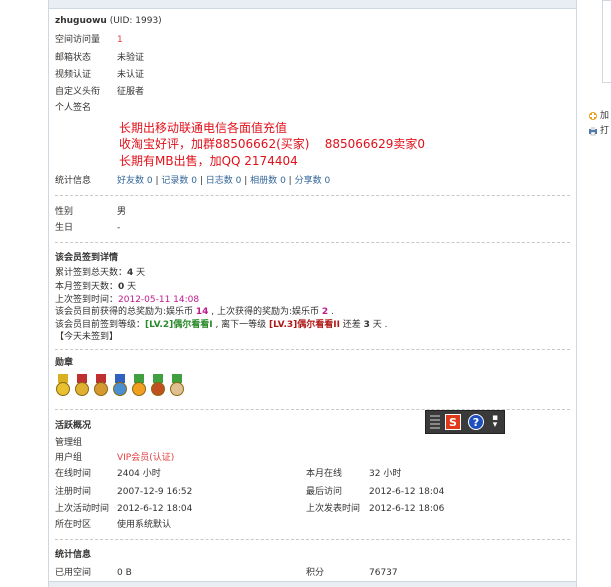 The image size is (611, 587). I want to click on checkin-rewards: 该会员目前获得的总奖励为:娱乐币 14 , 上次获得的奖励为:娱乐币 2 ., so click(194, 312).